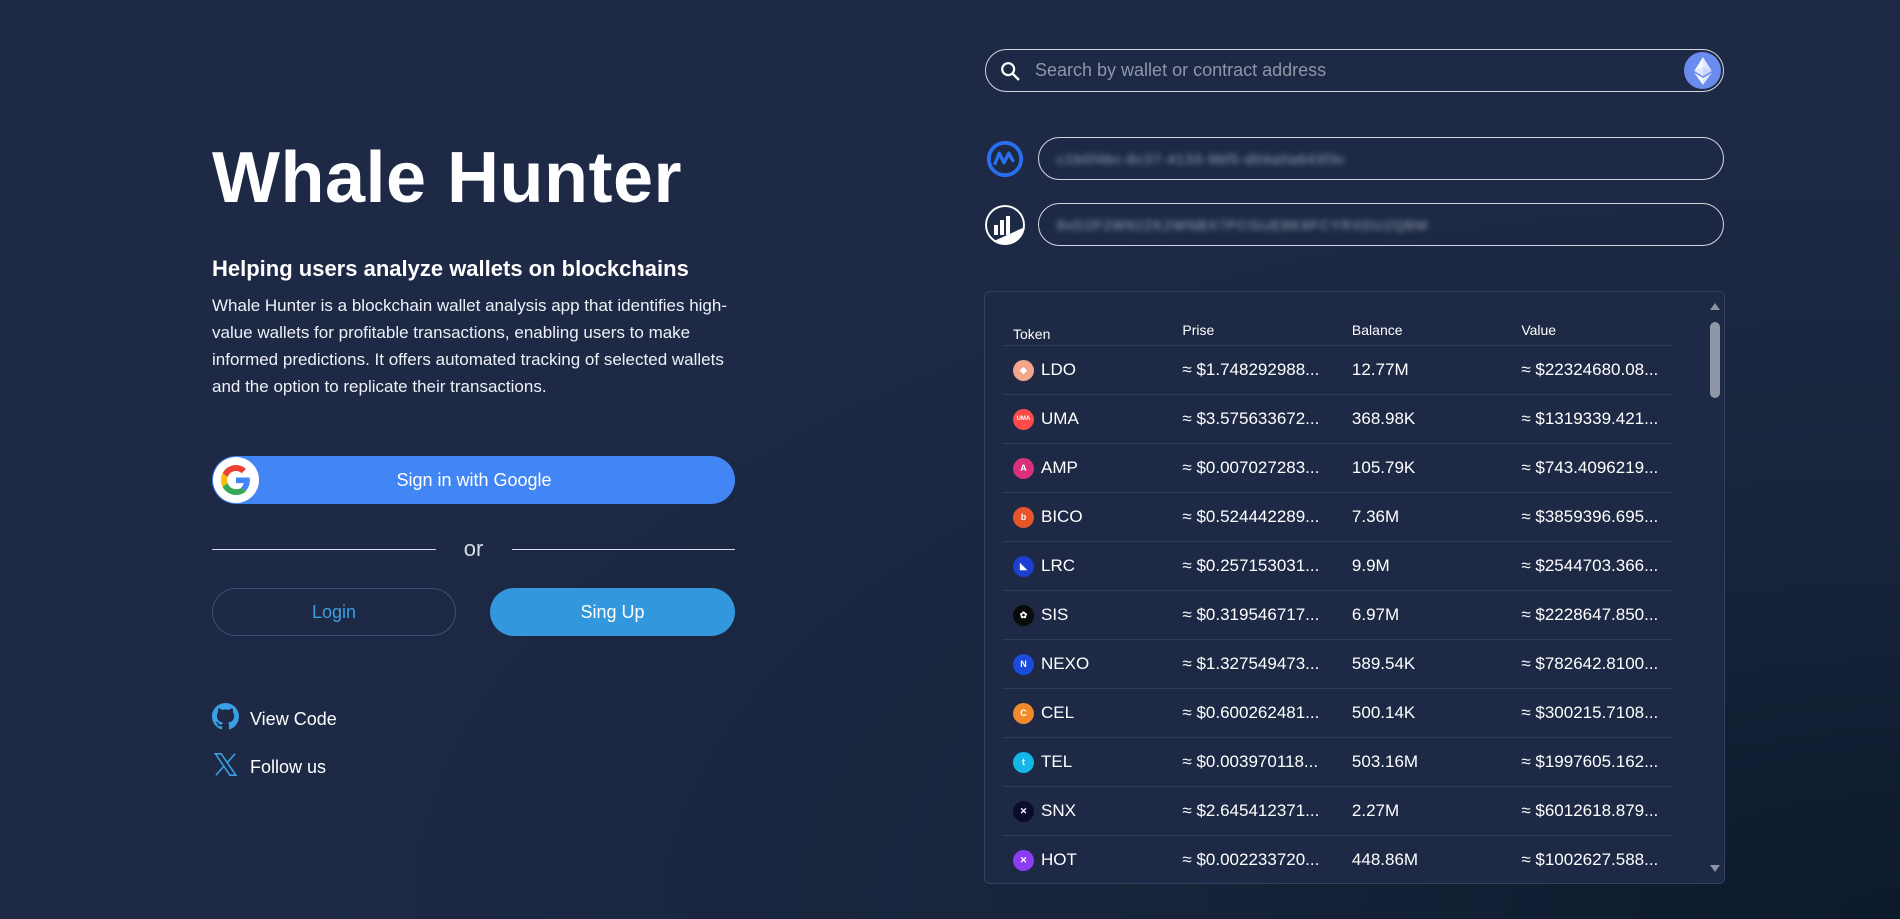 Image resolution: width=1900 pixels, height=919 pixels. Describe the element at coordinates (225, 719) in the screenshot. I see `github-icon` at that location.